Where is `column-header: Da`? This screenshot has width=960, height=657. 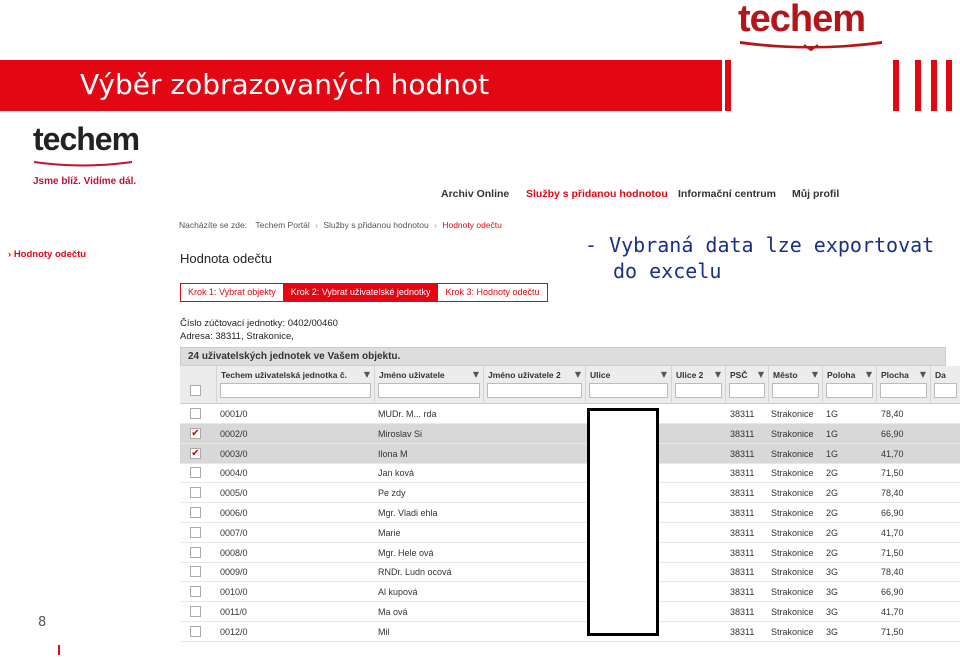 column-header: Da is located at coordinates (945, 385).